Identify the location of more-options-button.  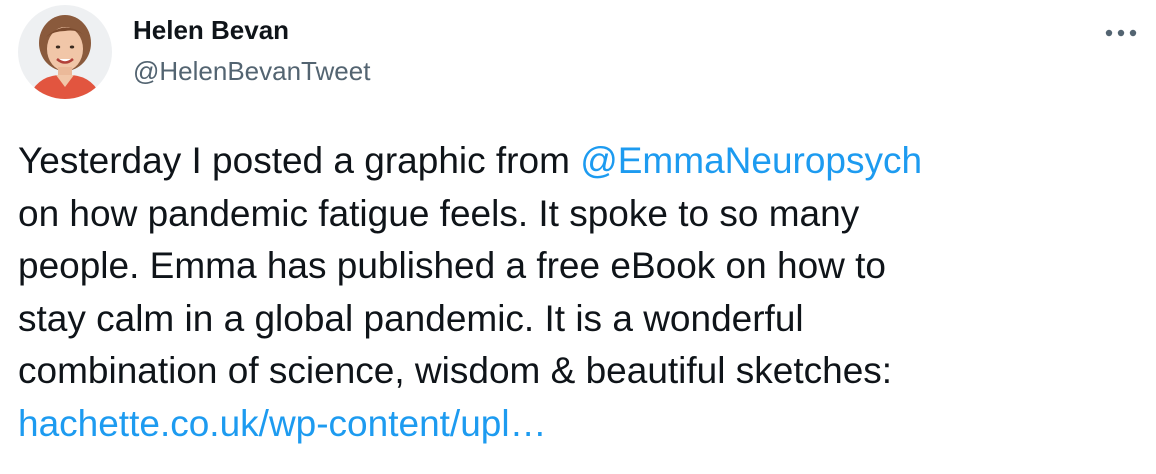
(1121, 33).